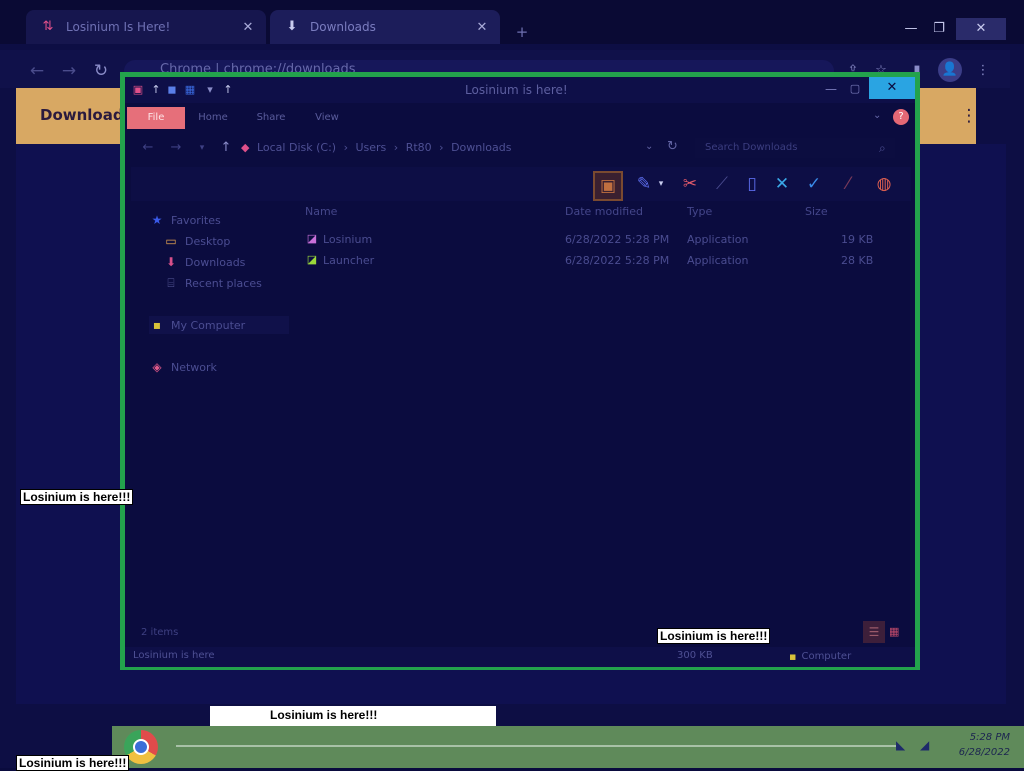  Describe the element at coordinates (699, 211) in the screenshot. I see `column-type: Type` at that location.